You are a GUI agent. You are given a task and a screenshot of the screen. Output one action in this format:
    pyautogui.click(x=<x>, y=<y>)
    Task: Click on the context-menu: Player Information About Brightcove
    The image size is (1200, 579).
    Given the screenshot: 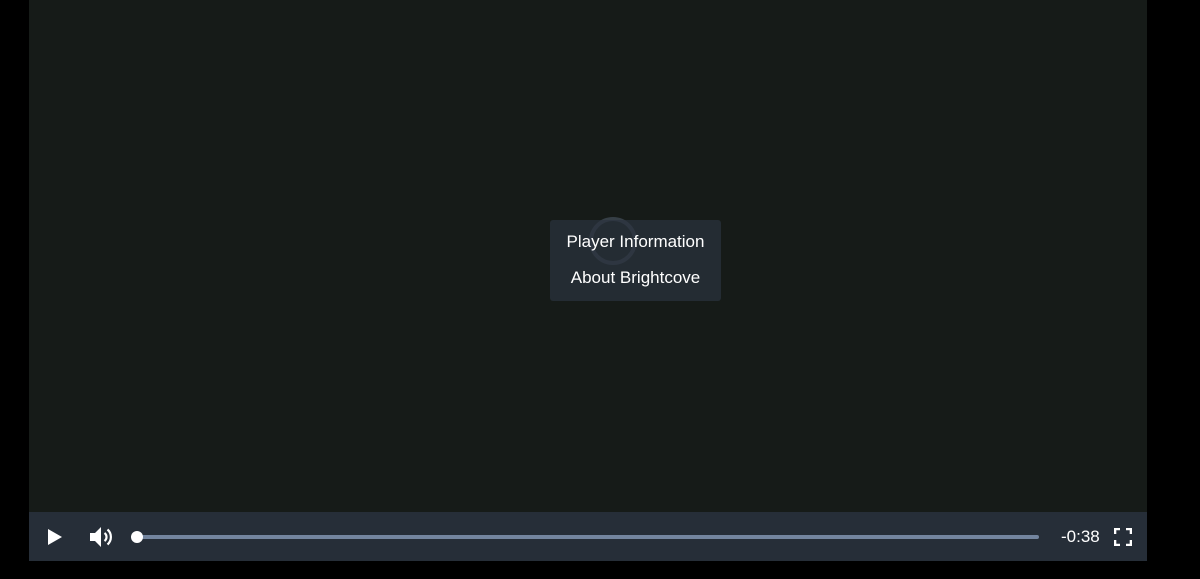 What is the action you would take?
    pyautogui.click(x=635, y=260)
    